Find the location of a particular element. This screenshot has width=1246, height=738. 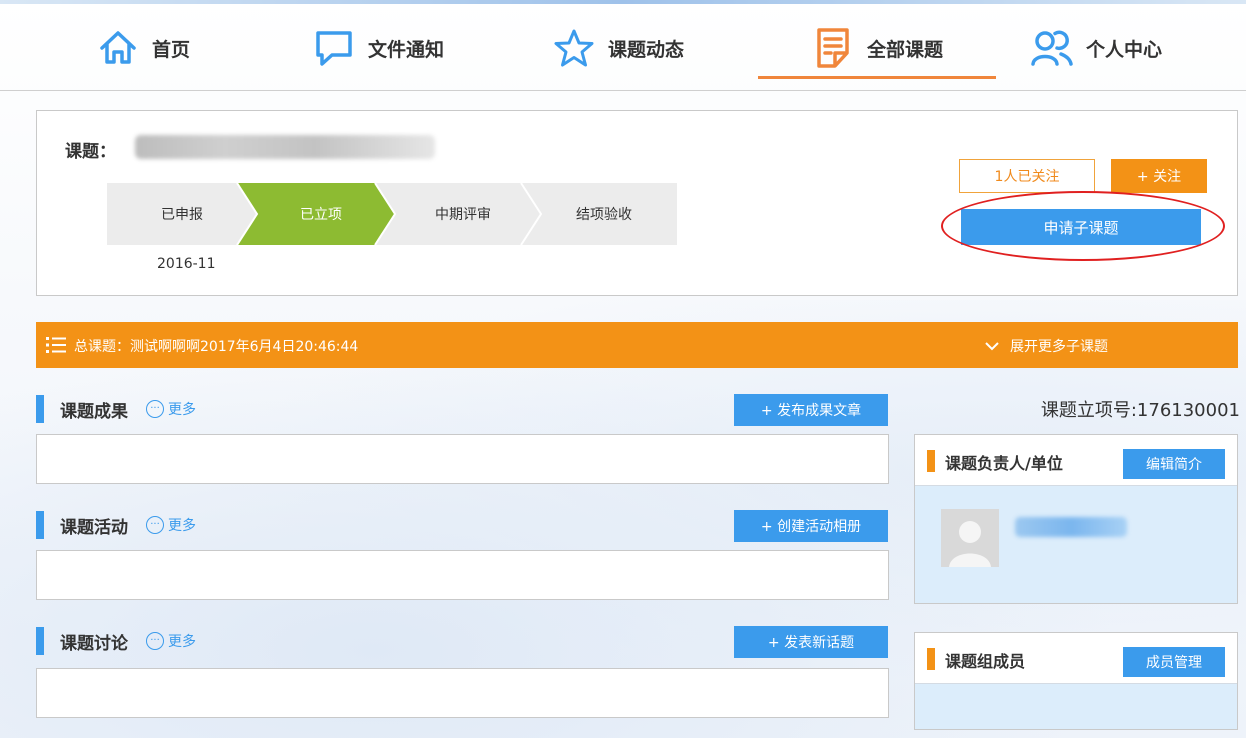

members-panel: 课题组成员 成员管理 is located at coordinates (1076, 681).